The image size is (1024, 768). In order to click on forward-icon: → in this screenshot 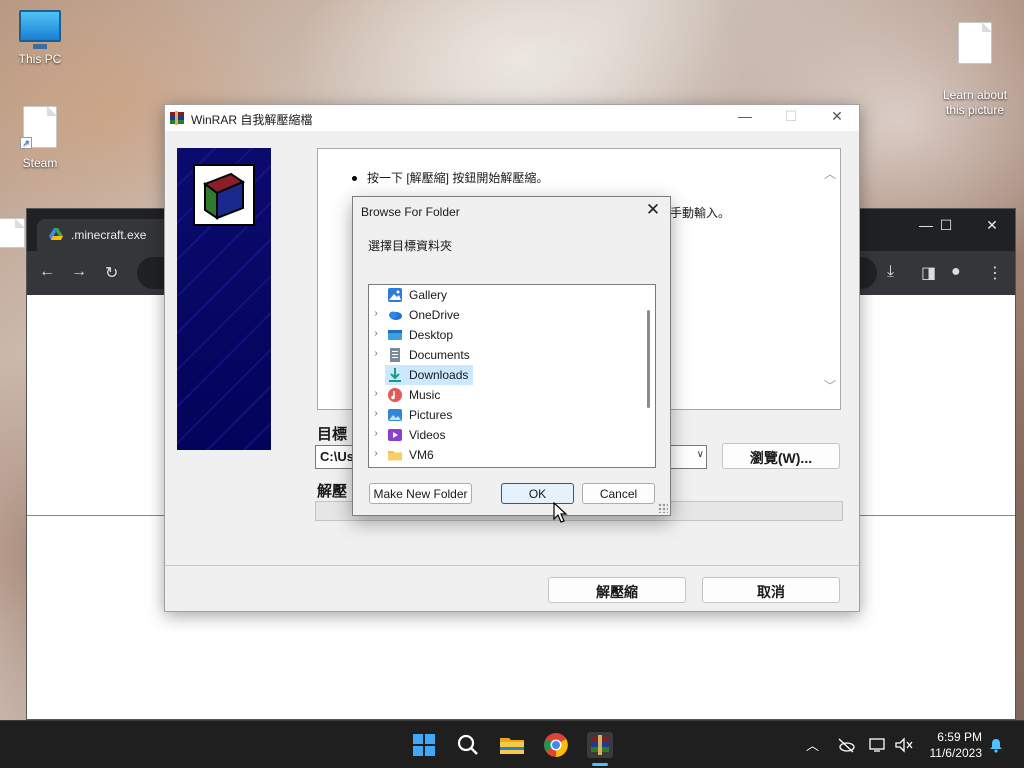, I will do `click(79, 272)`.